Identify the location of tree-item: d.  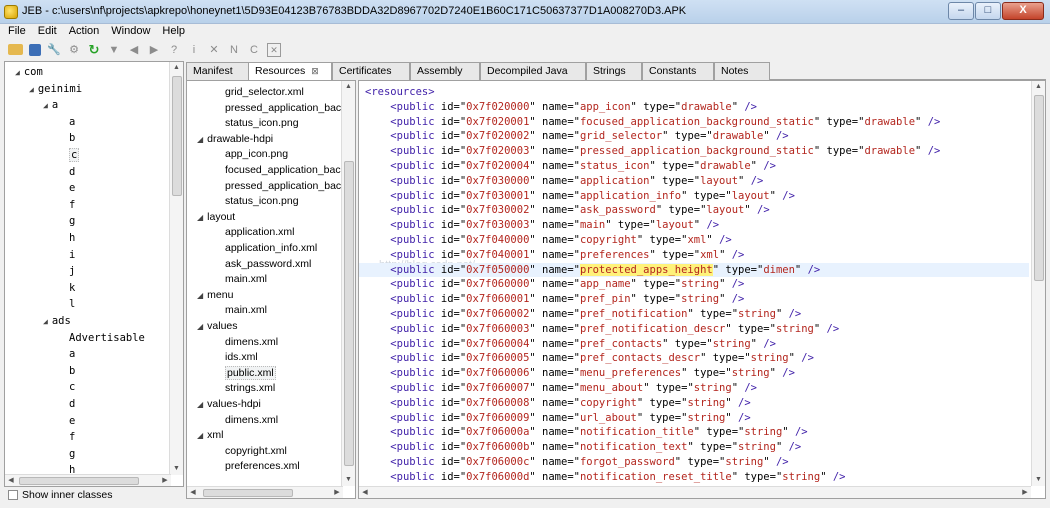
(72, 172).